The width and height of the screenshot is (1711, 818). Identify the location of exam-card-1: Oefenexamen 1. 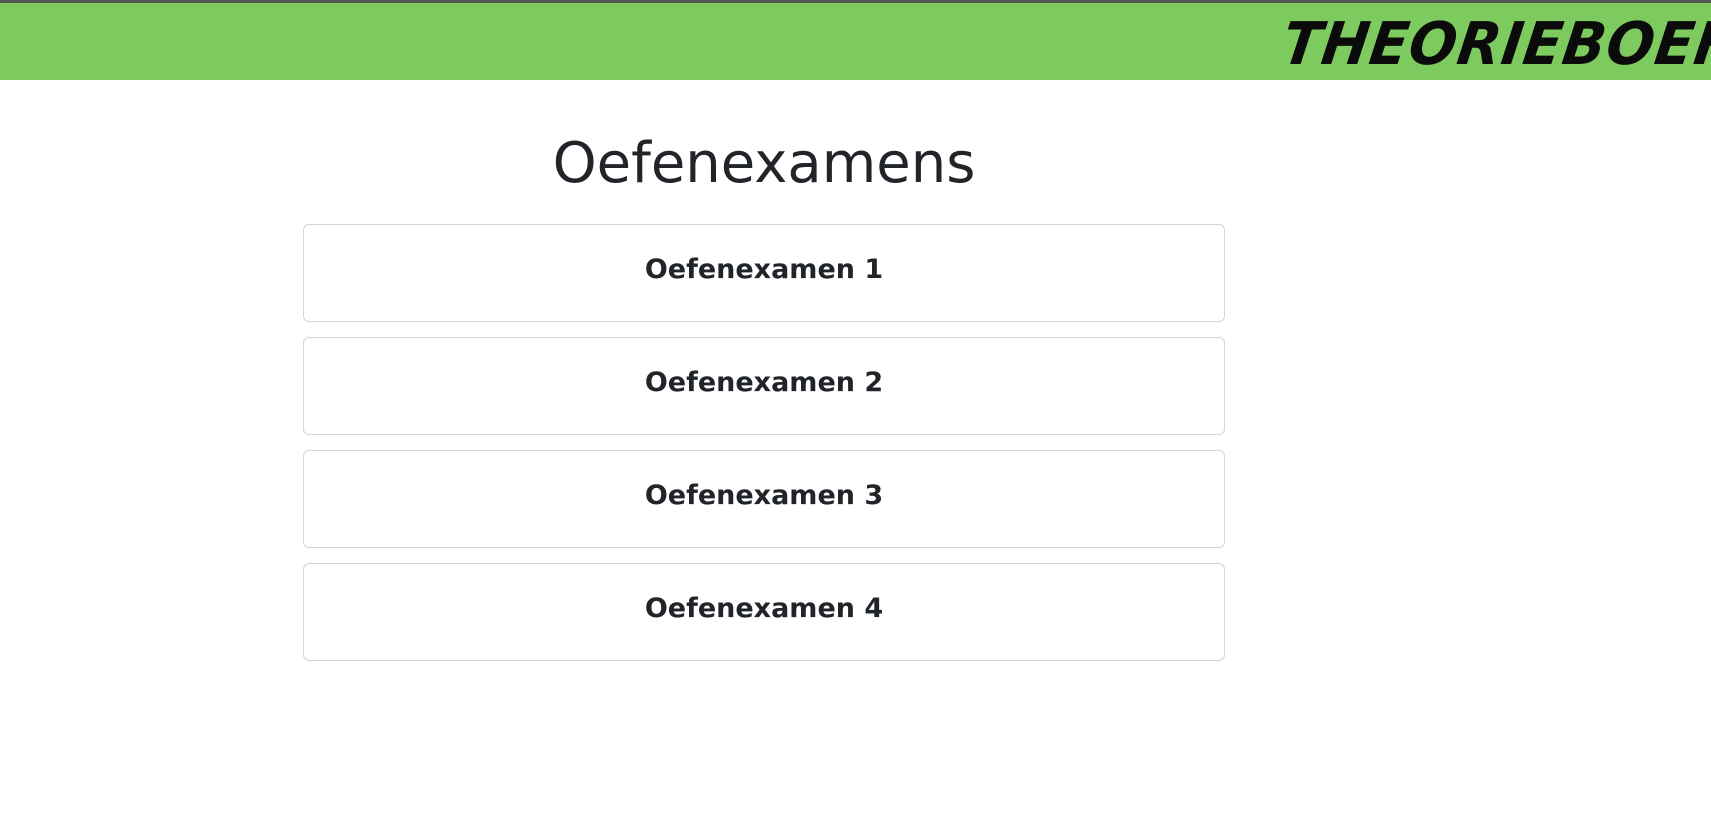
(764, 273).